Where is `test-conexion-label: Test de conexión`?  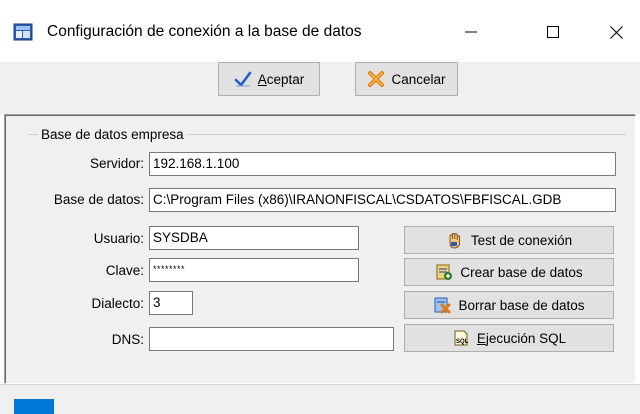 test-conexion-label: Test de conexión is located at coordinates (521, 240).